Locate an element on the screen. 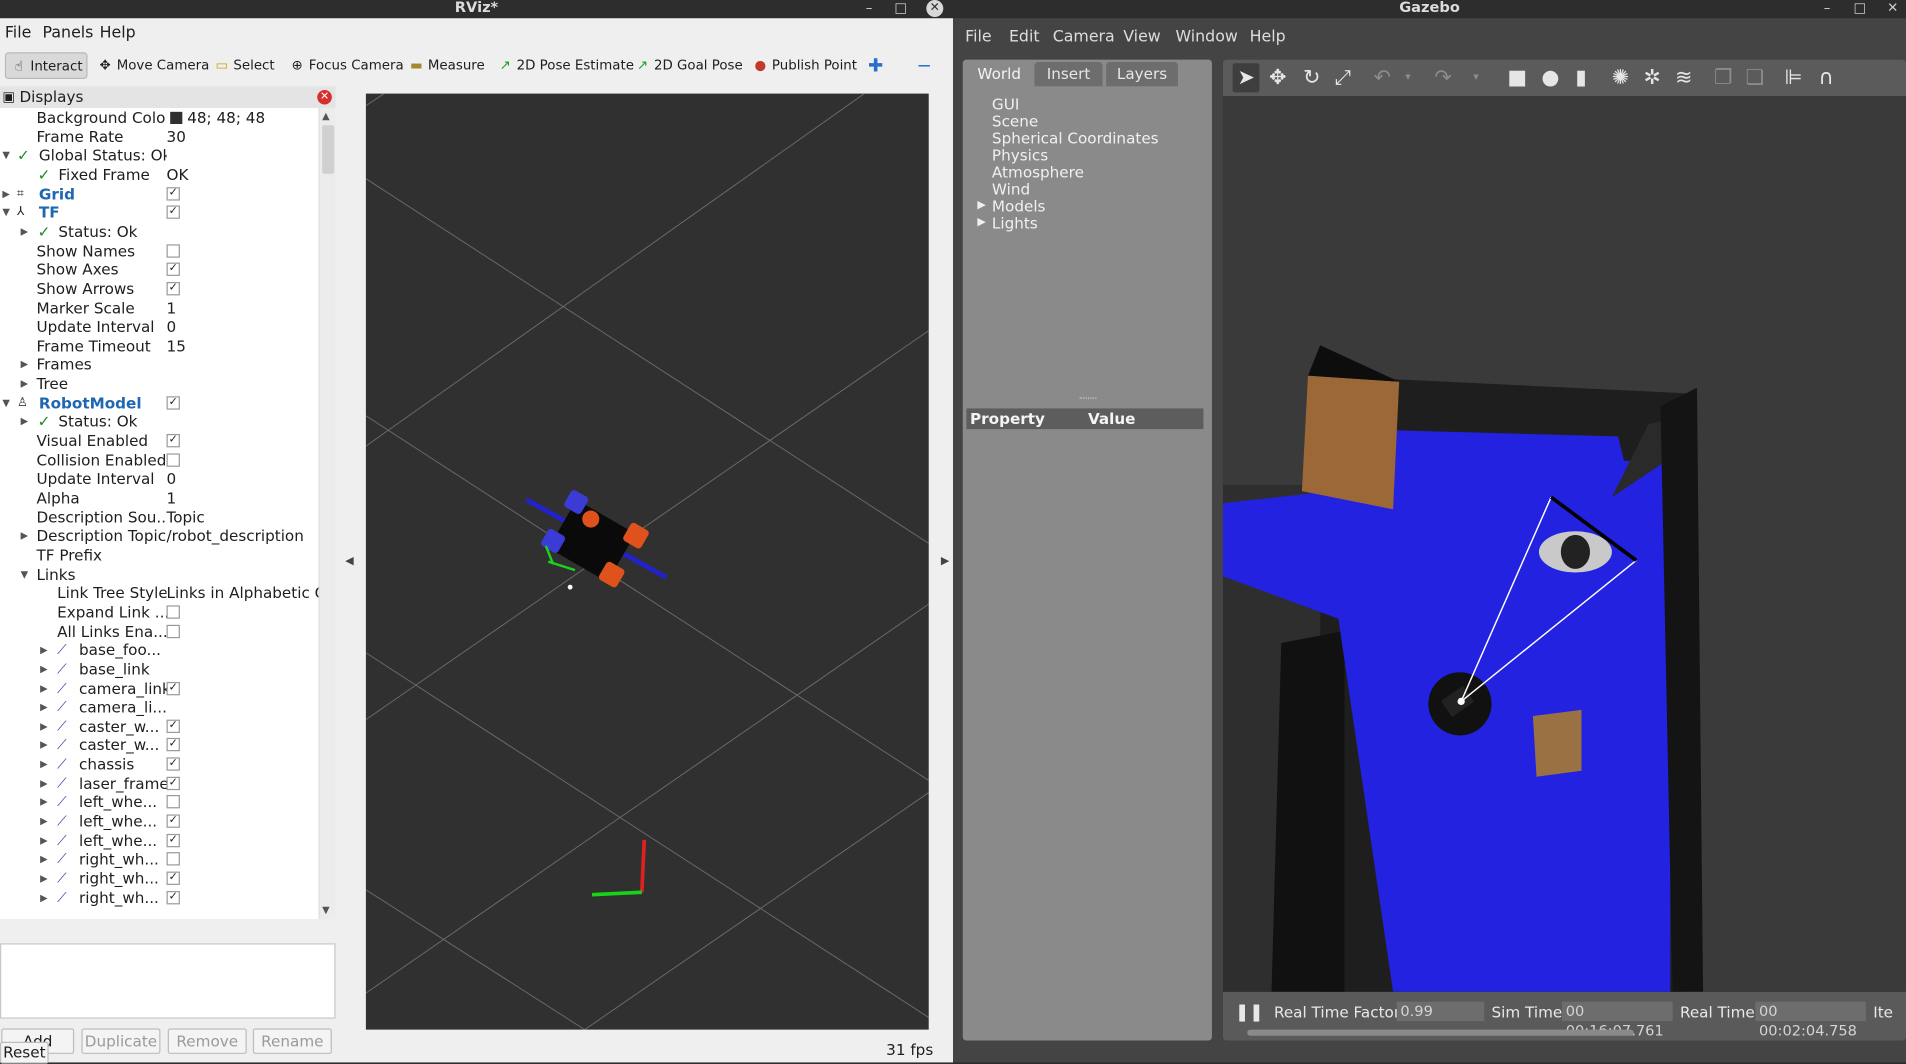 Image resolution: width=1906 pixels, height=1064 pixels. display-row-marker-scale: Marker Scale 1 is located at coordinates (159, 307).